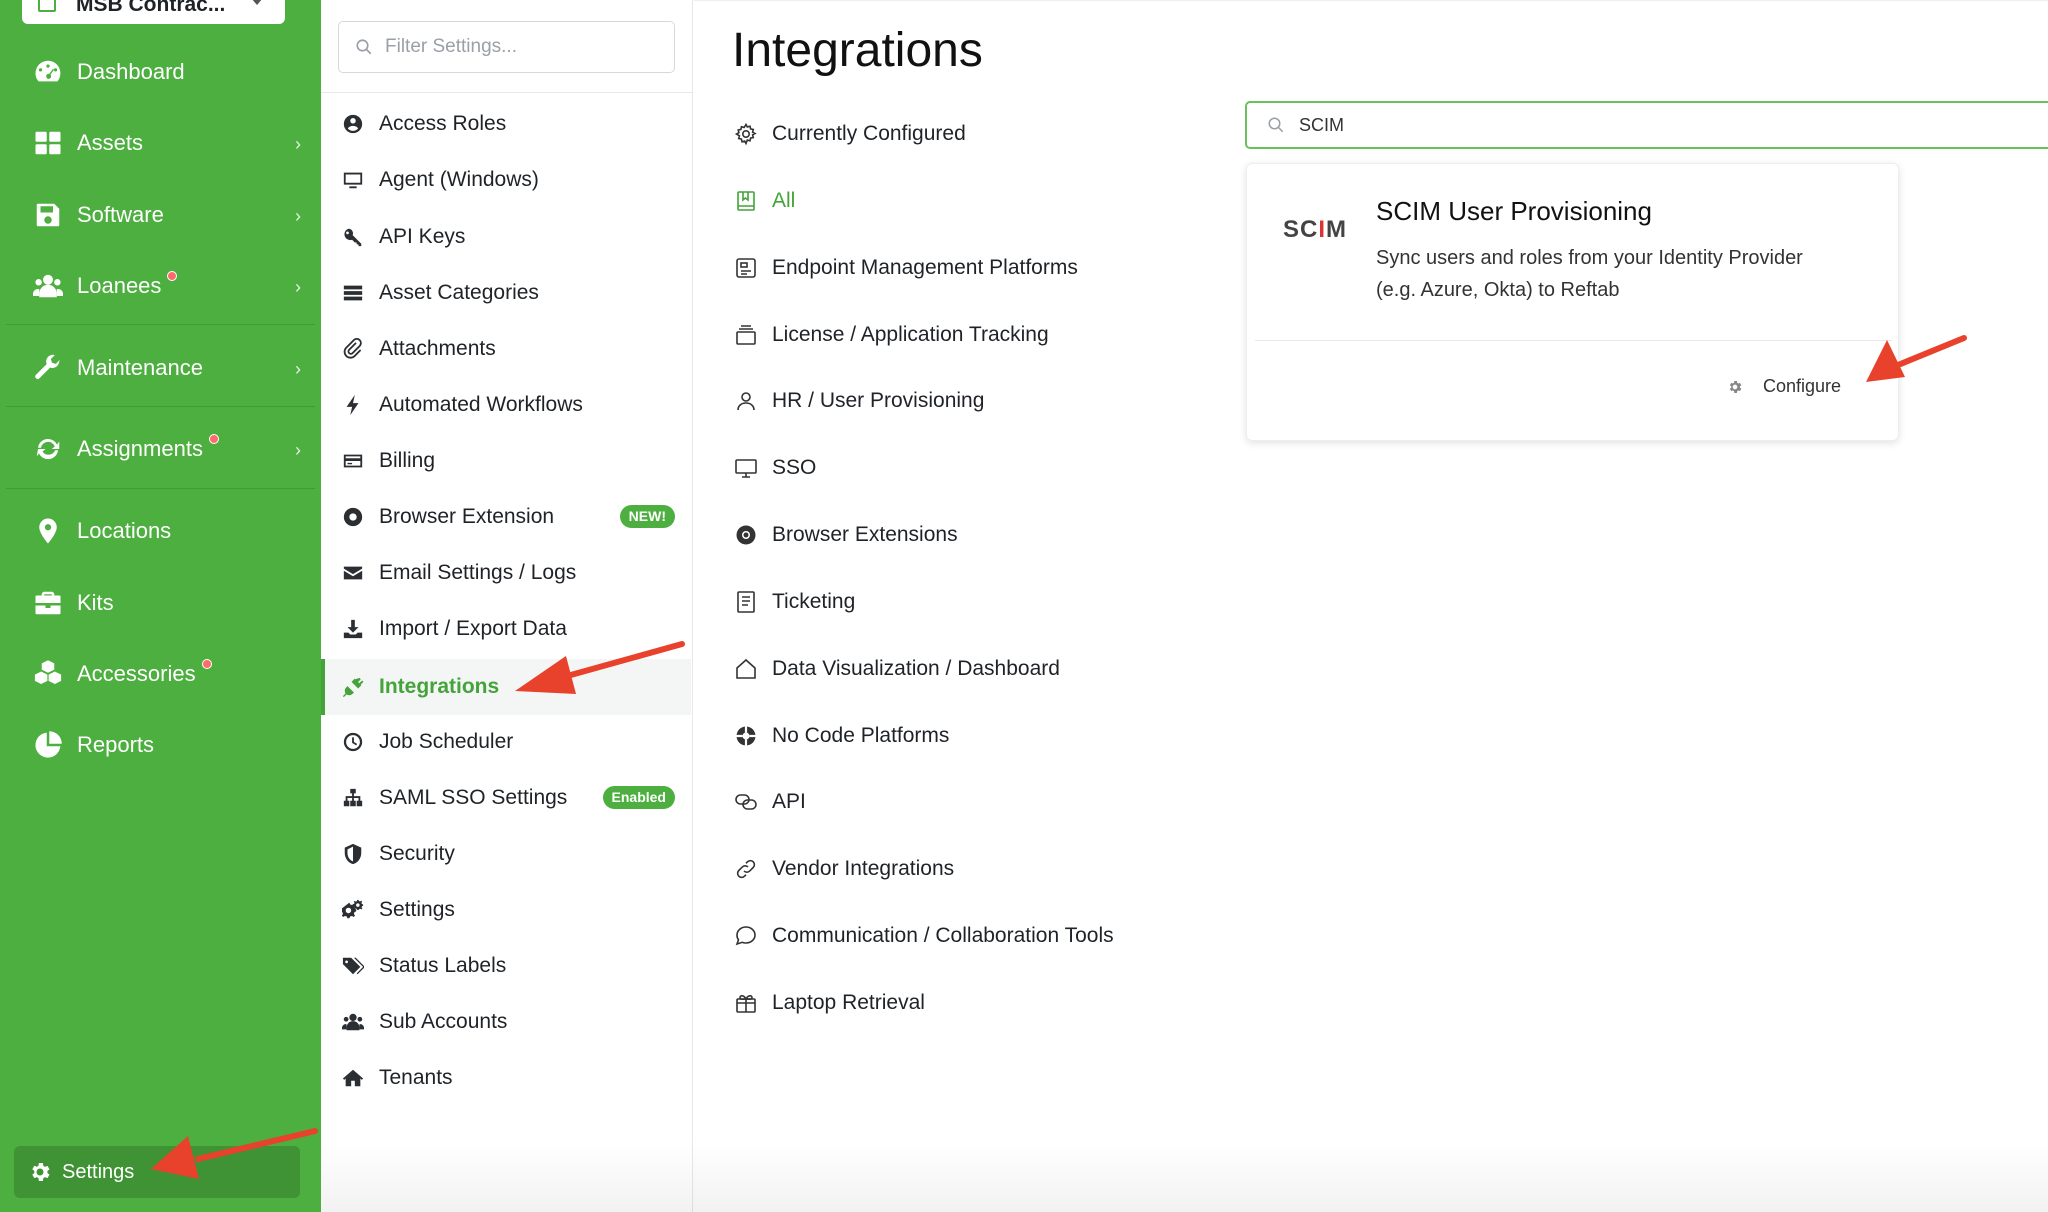 This screenshot has height=1212, width=2048. I want to click on settings-item-status-labels: Status Labels, so click(506, 966).